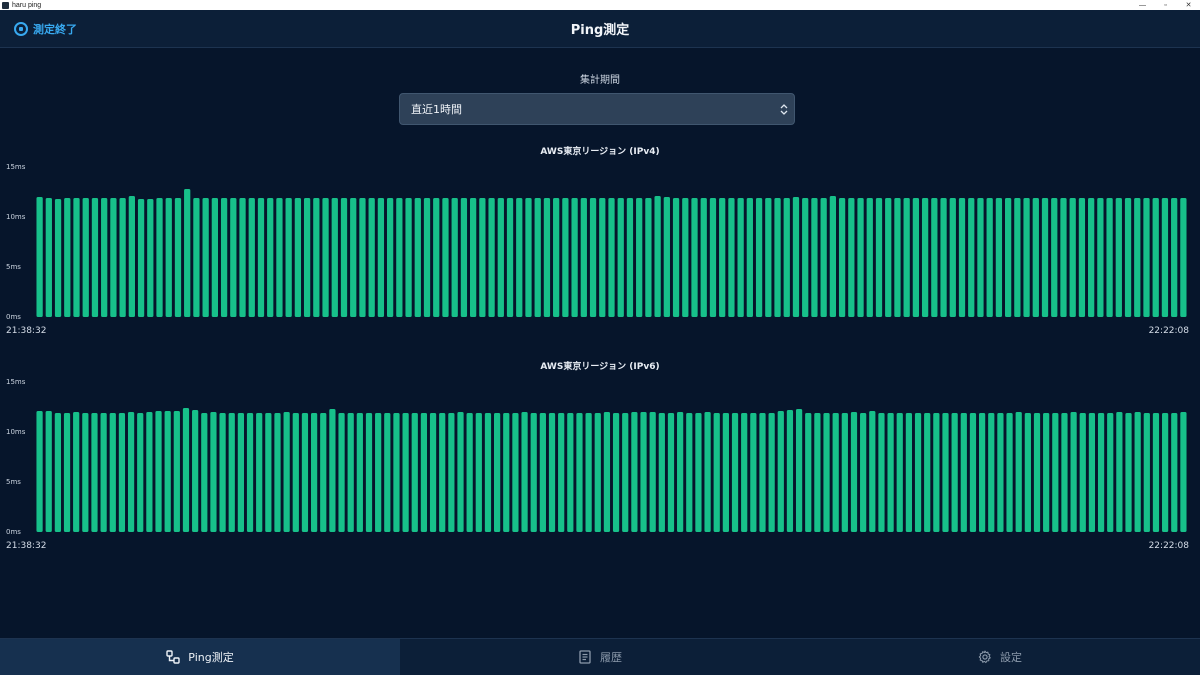 Image resolution: width=1200 pixels, height=675 pixels. I want to click on period-select: 直近1時間, so click(597, 109).